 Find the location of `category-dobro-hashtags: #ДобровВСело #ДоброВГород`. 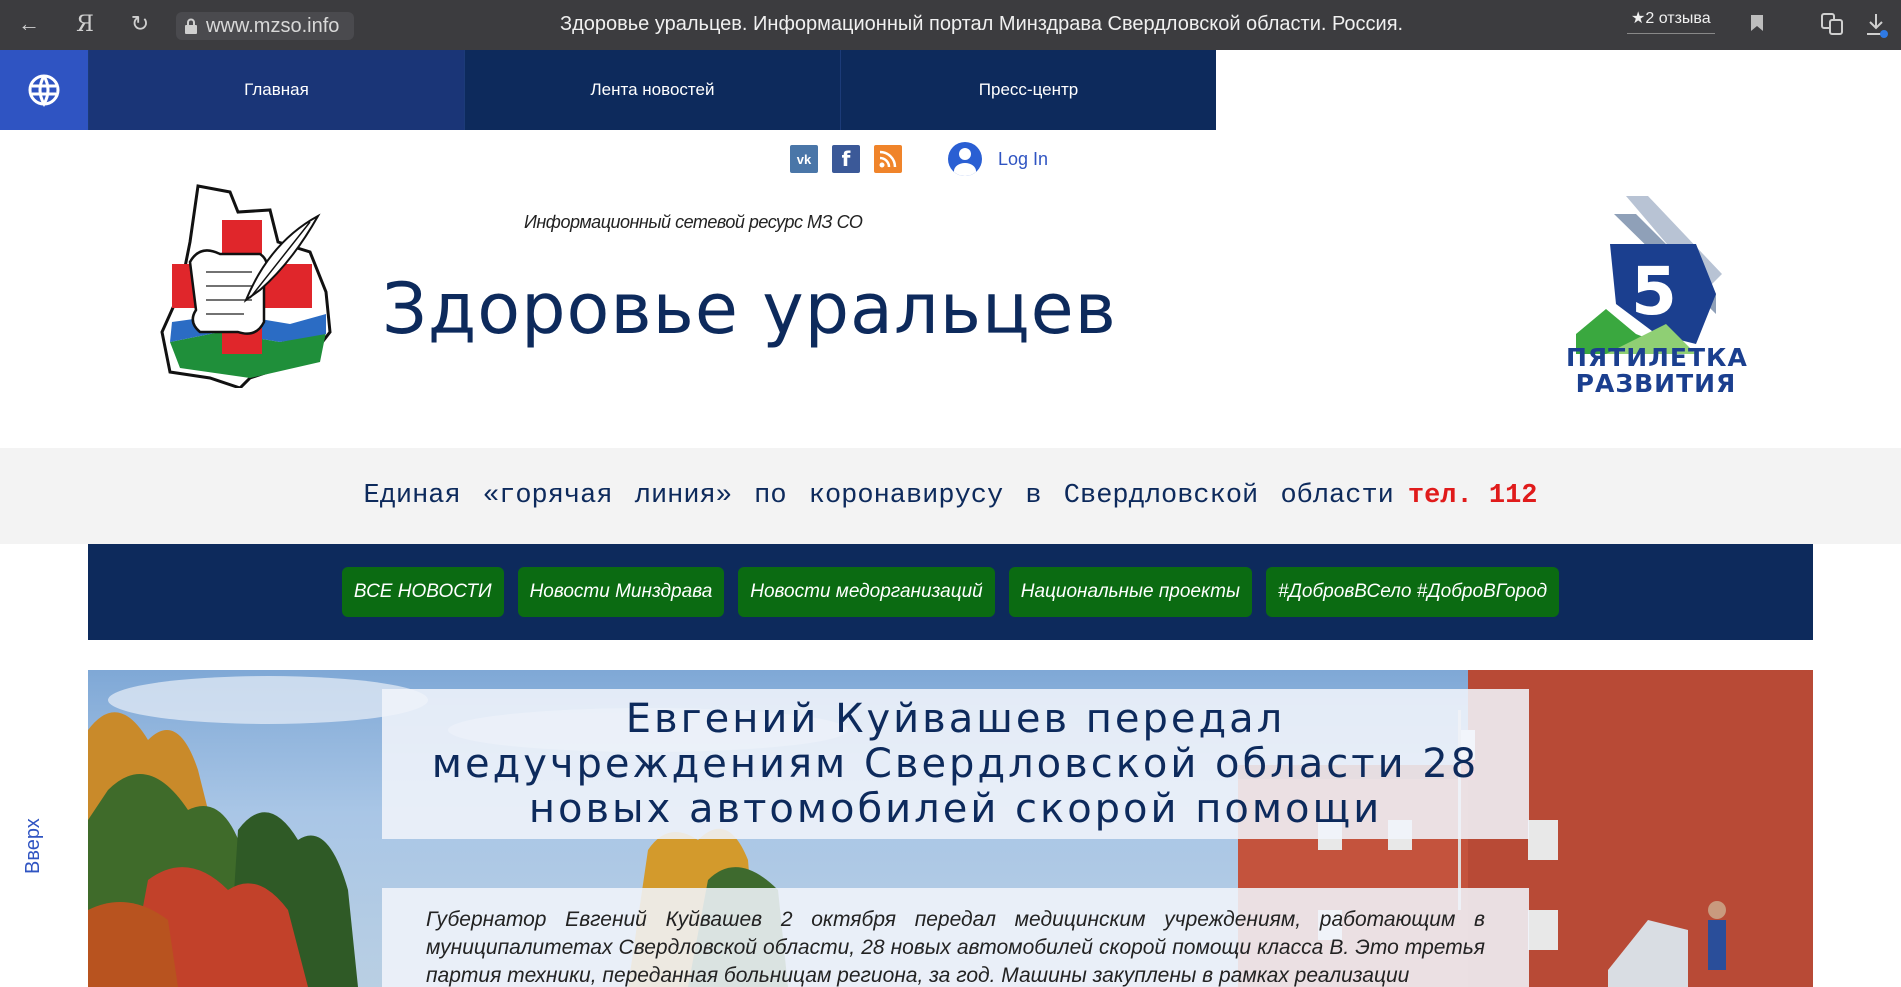

category-dobro-hashtags: #ДобровВСело #ДоброВГород is located at coordinates (1412, 592).